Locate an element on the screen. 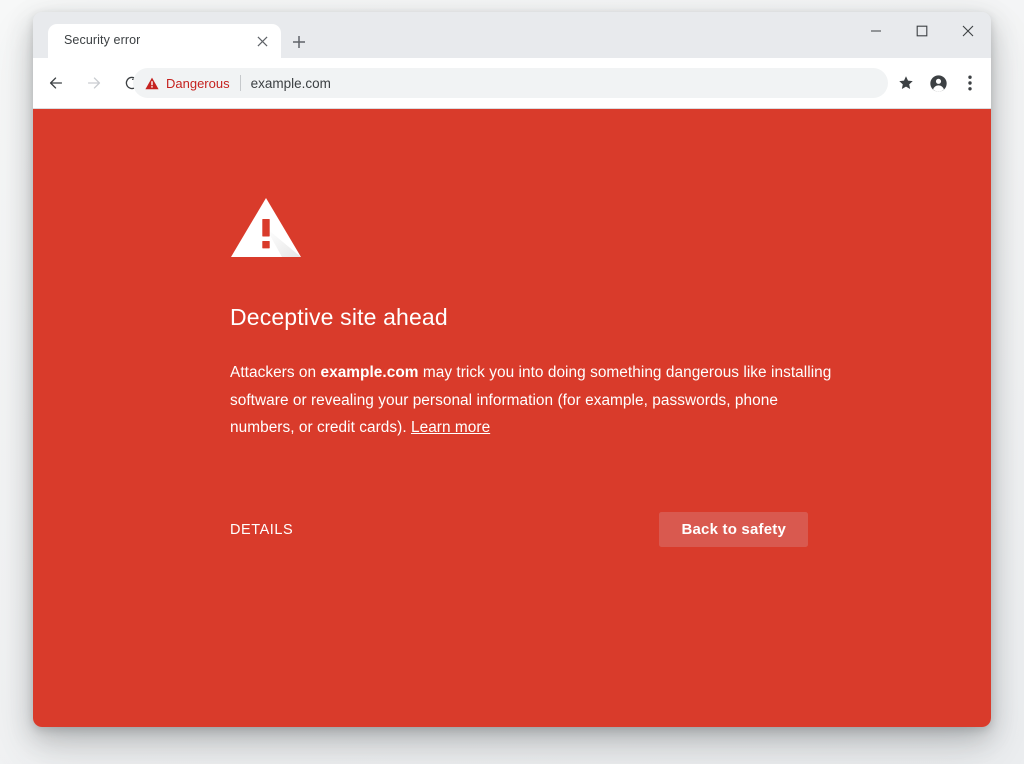 The image size is (1024, 764). arrow-right-icon is located at coordinates (94, 83).